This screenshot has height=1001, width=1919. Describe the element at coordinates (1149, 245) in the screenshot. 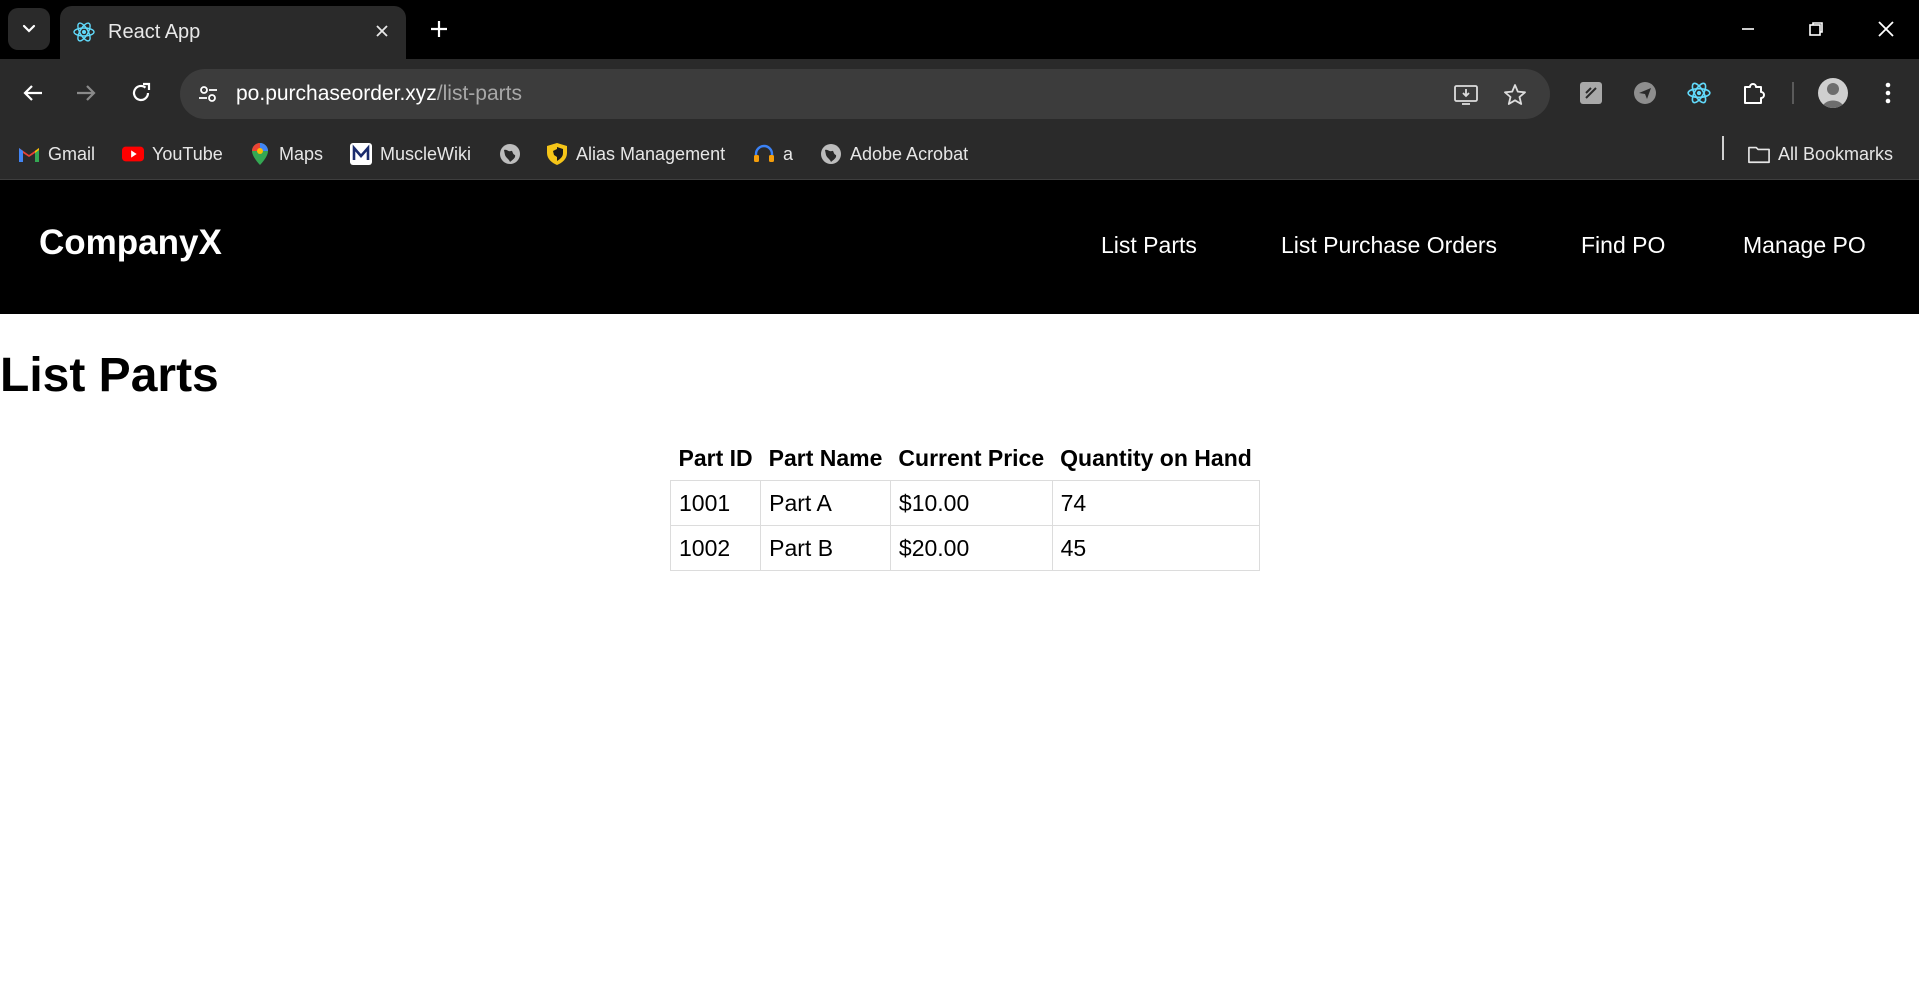

I see `nav-list-parts: List Parts` at that location.